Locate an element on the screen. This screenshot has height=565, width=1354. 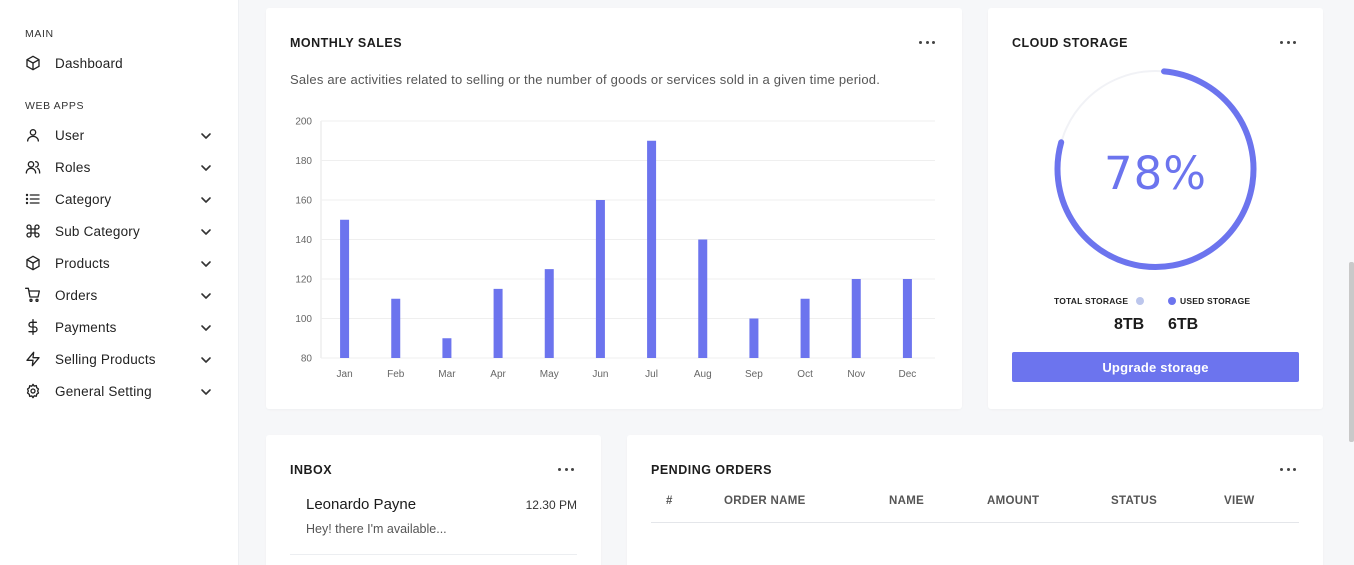
bar-sep is located at coordinates (754, 338).